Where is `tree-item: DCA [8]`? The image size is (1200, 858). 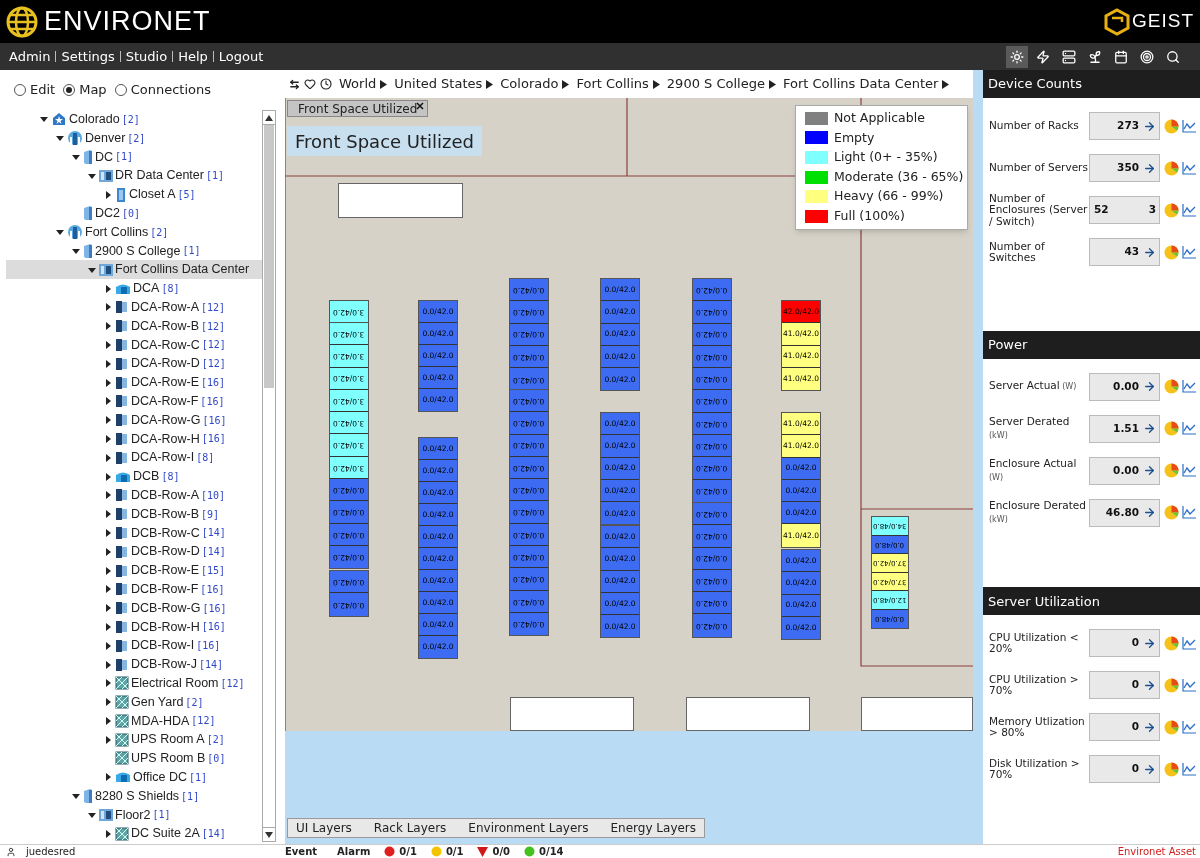
tree-item: DCA [8] is located at coordinates (134, 288).